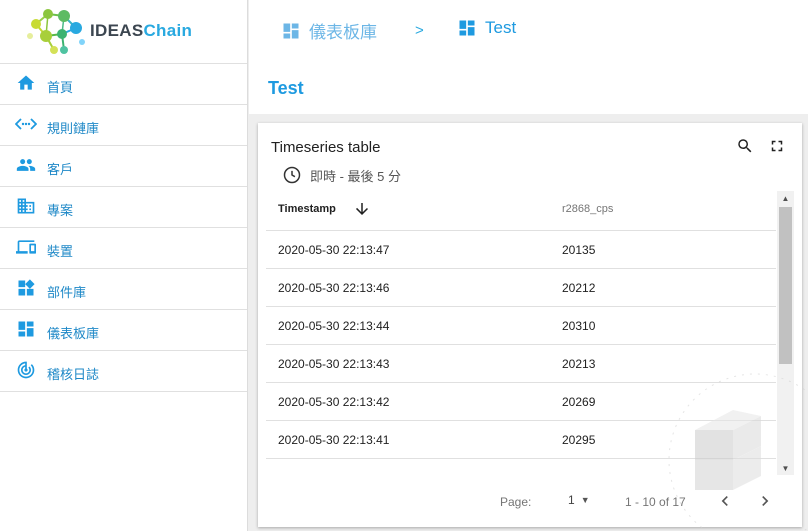  Describe the element at coordinates (292, 175) in the screenshot. I see `clock-icon` at that location.